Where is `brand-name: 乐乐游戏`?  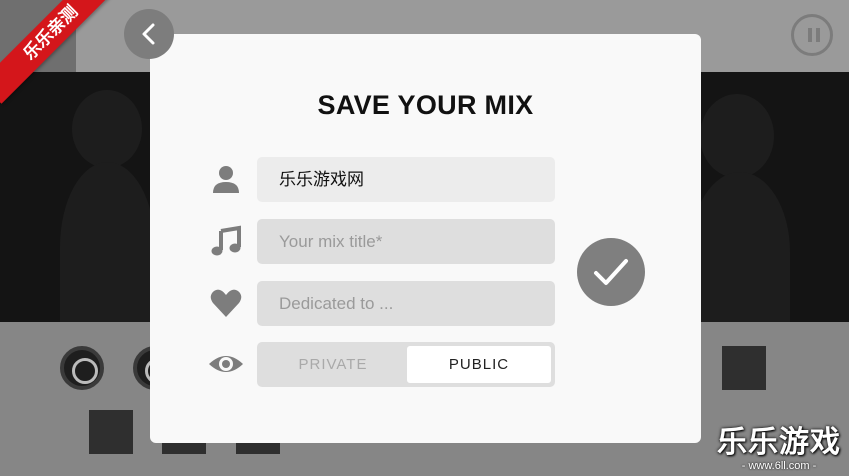
brand-name: 乐乐游戏 is located at coordinates (779, 442).